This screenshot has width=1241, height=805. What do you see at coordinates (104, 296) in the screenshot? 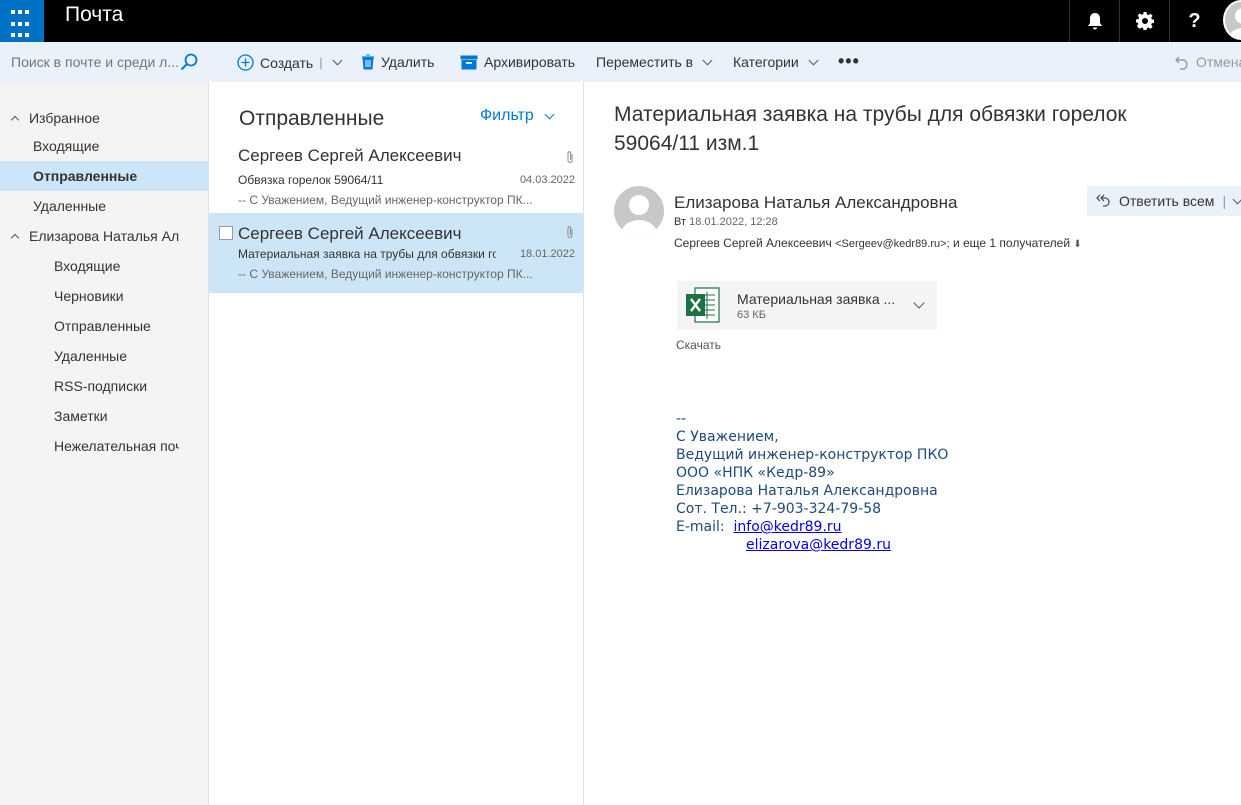
I see `sidebar-item-drafts: Черновики` at bounding box center [104, 296].